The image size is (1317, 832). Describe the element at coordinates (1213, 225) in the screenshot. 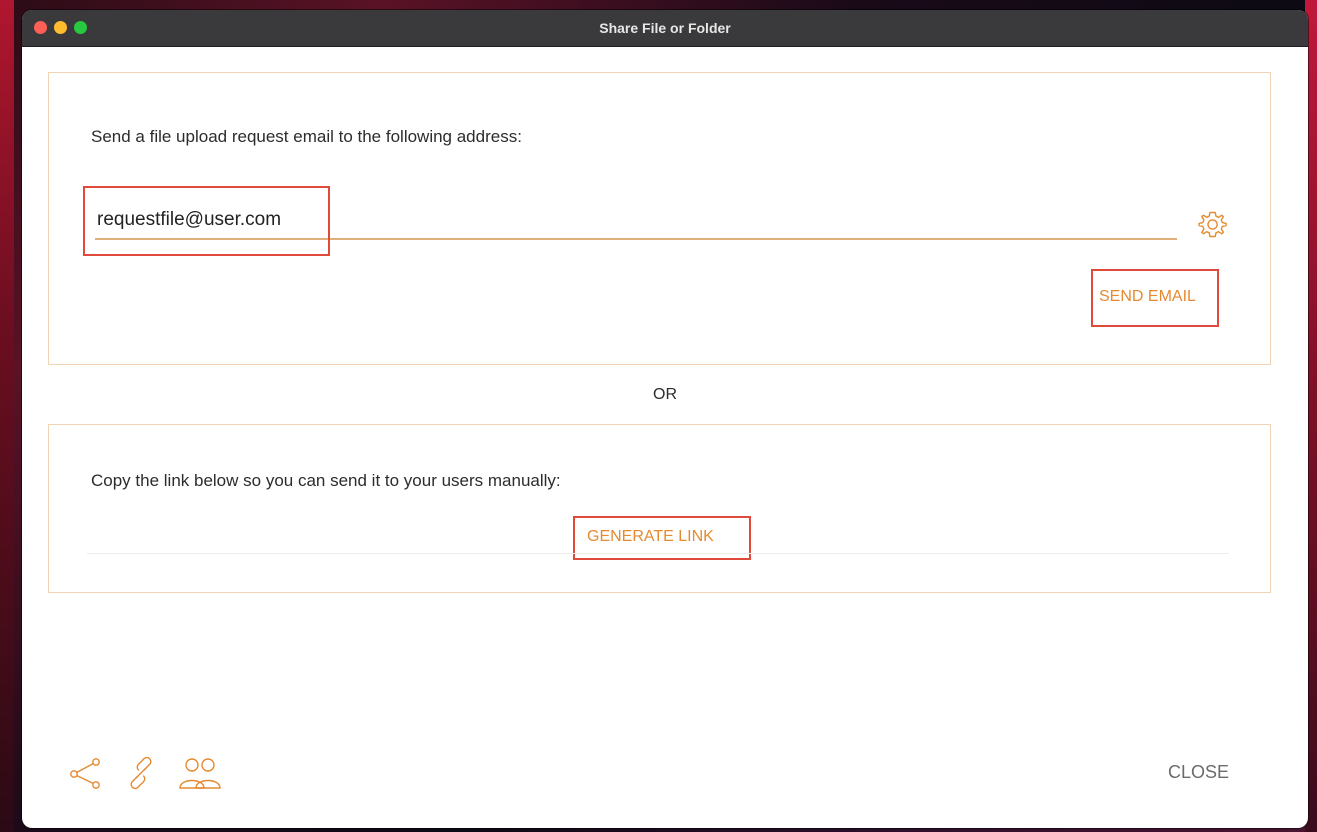

I see `gear-icon` at that location.